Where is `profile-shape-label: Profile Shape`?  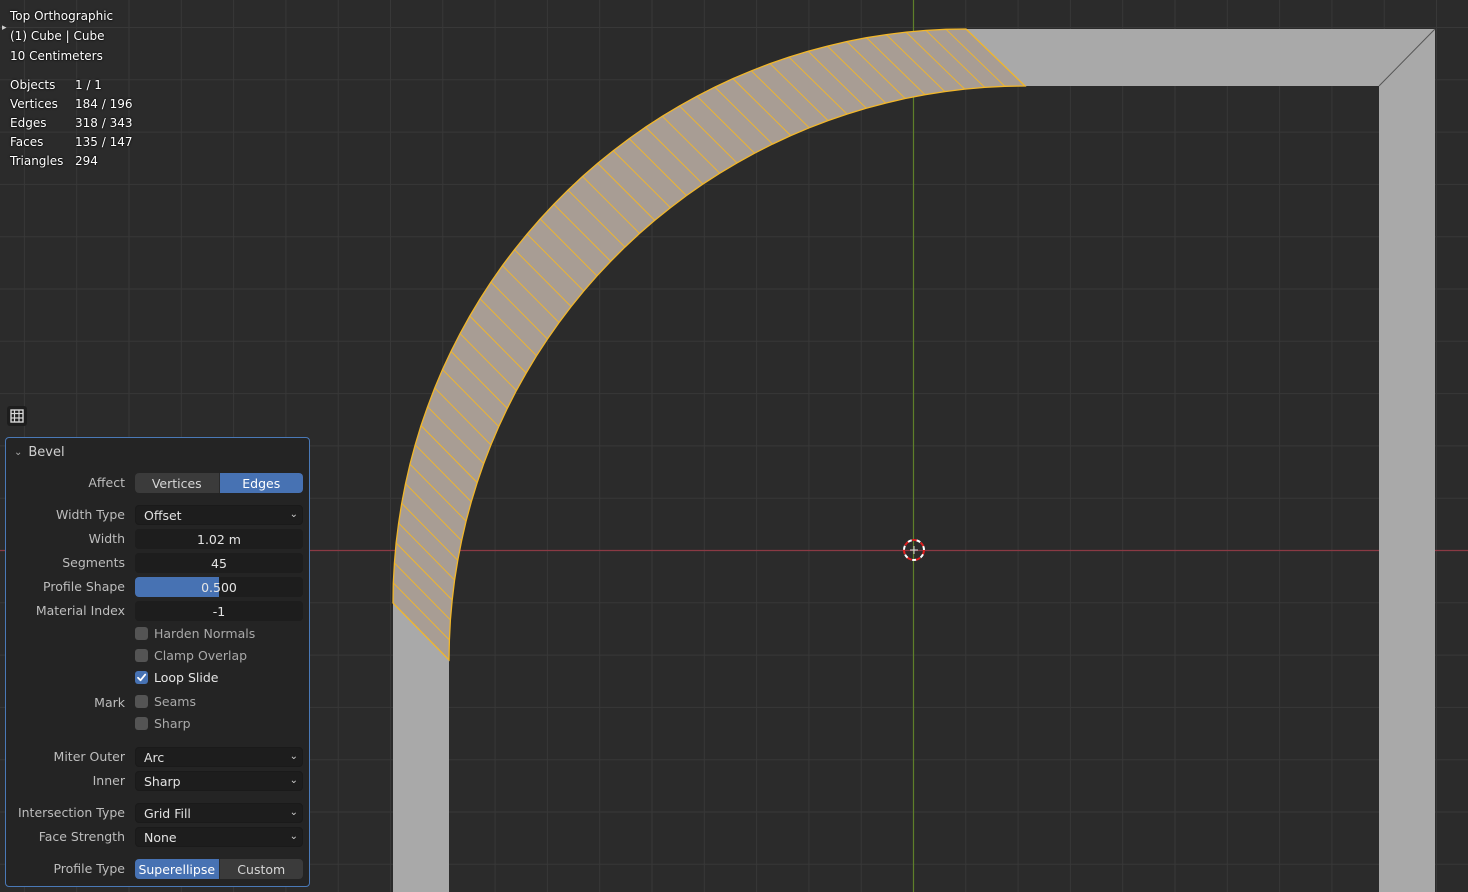
profile-shape-label: Profile Shape is located at coordinates (84, 586).